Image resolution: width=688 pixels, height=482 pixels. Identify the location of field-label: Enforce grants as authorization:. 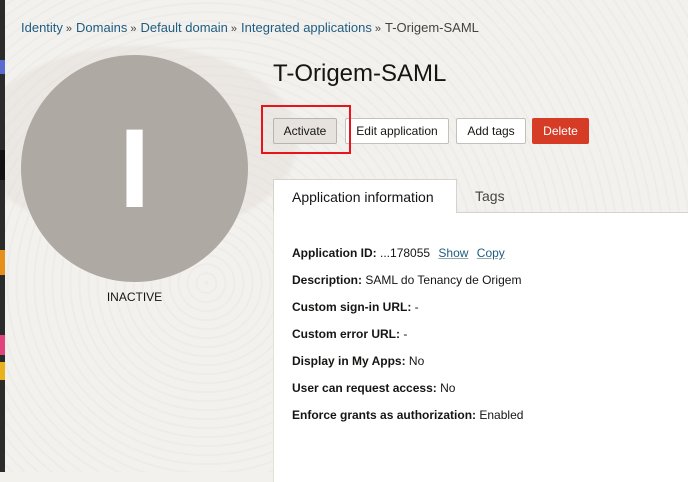
(384, 415).